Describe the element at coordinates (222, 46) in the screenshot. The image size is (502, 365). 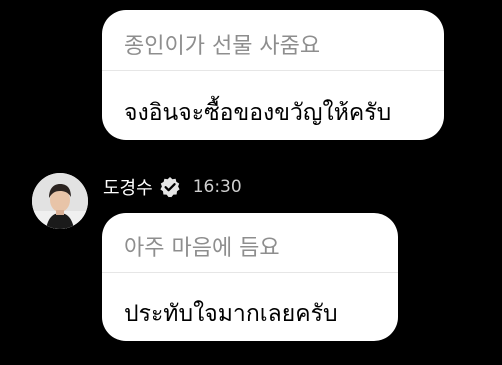
I see `original-message-text: 종인이가 선물 사줌요` at that location.